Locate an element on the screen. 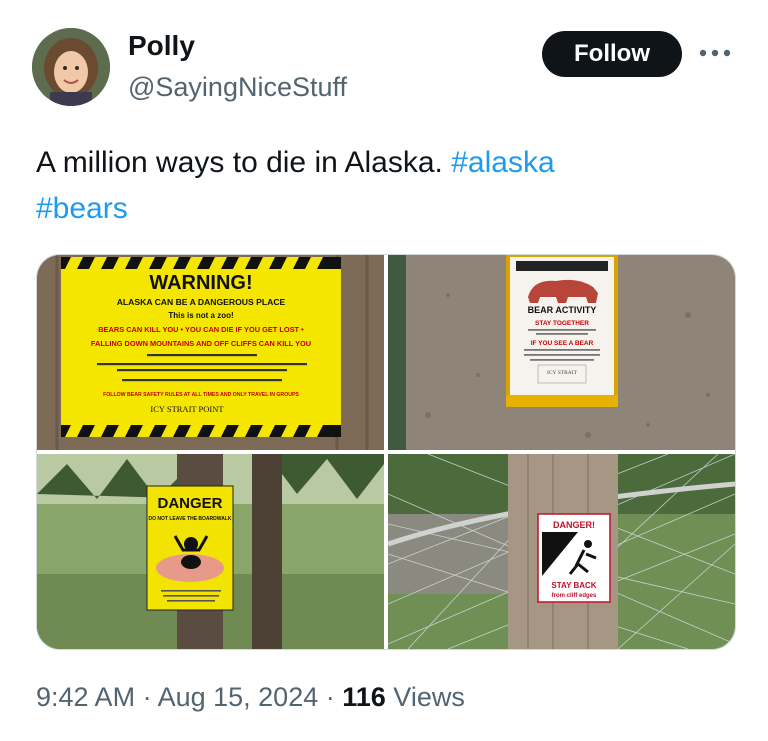 The width and height of the screenshot is (768, 741). photo4-line: STAY BACK is located at coordinates (573, 585).